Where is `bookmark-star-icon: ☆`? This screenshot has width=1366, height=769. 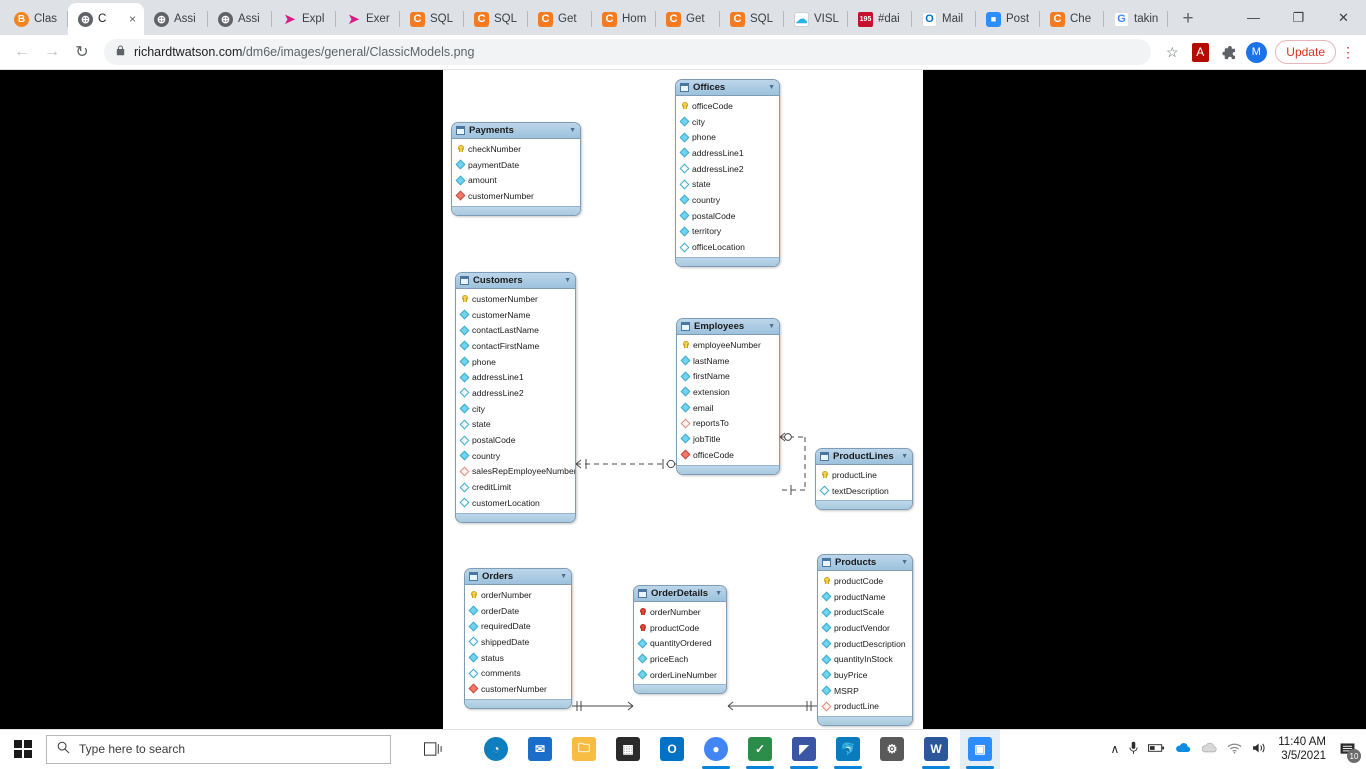 bookmark-star-icon: ☆ is located at coordinates (1172, 52).